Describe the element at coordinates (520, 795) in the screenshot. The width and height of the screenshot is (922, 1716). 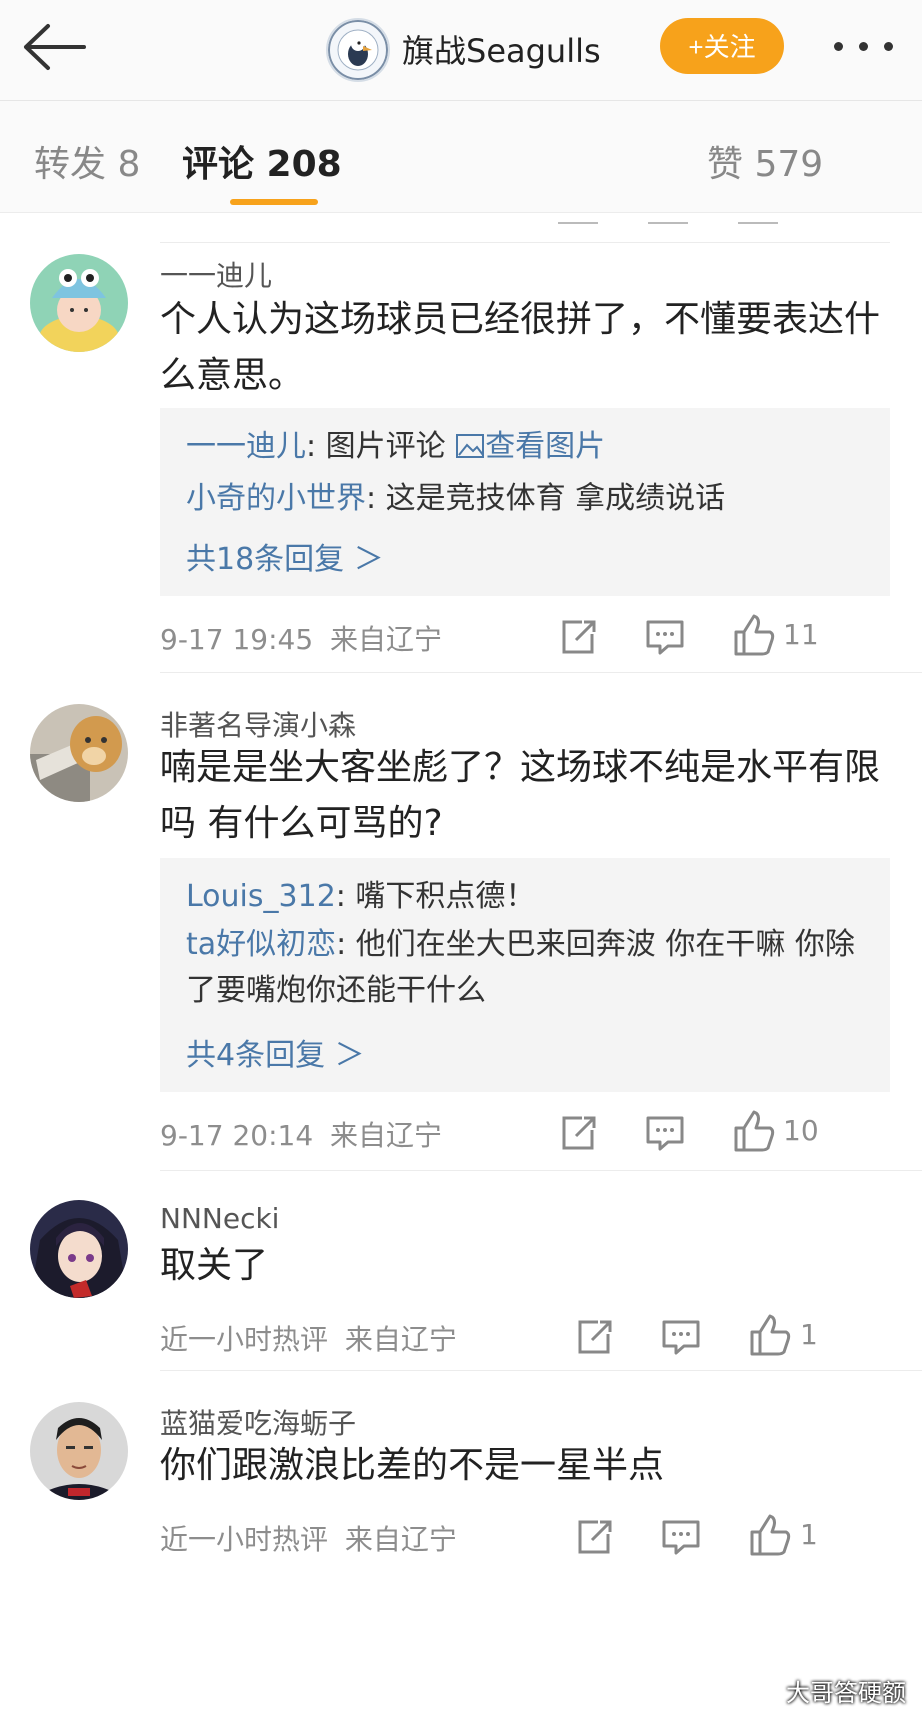
I see `comment-text: 喃是是坐大客坐彪了？这场球不纯是水平有限吗 有什么可骂的?` at that location.